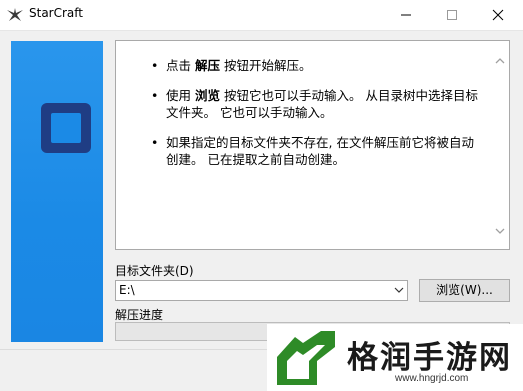 The width and height of the screenshot is (523, 391). What do you see at coordinates (261, 290) in the screenshot?
I see `target-folder-combobox: E:\` at bounding box center [261, 290].